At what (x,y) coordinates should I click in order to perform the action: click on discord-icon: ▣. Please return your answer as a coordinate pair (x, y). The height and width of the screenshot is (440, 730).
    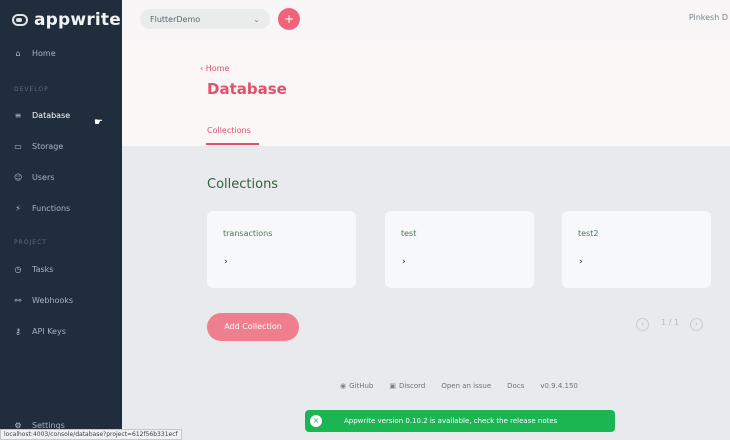
    Looking at the image, I should click on (392, 386).